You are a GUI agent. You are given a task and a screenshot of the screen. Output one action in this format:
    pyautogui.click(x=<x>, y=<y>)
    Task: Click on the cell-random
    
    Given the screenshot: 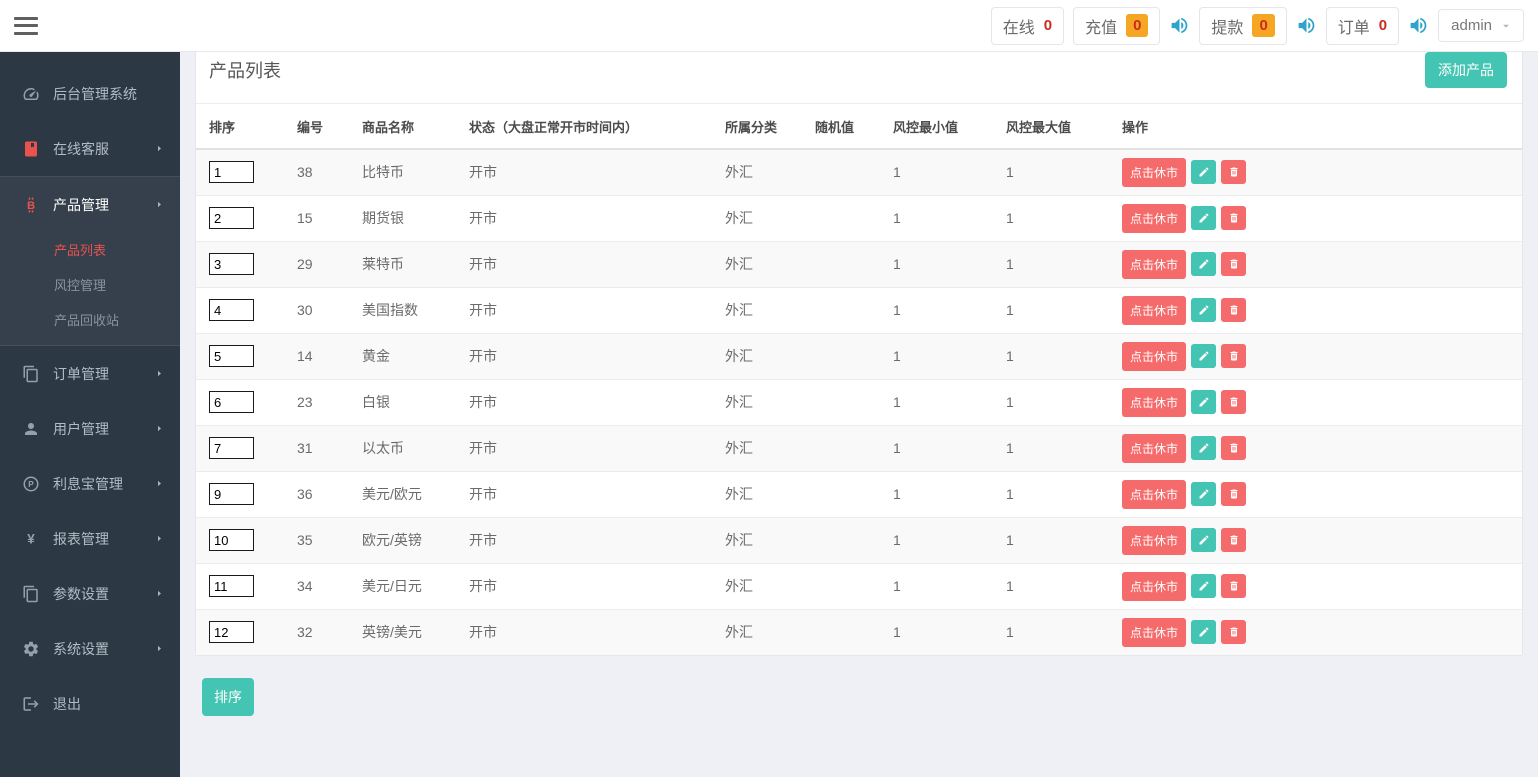 What is the action you would take?
    pyautogui.click(x=854, y=540)
    